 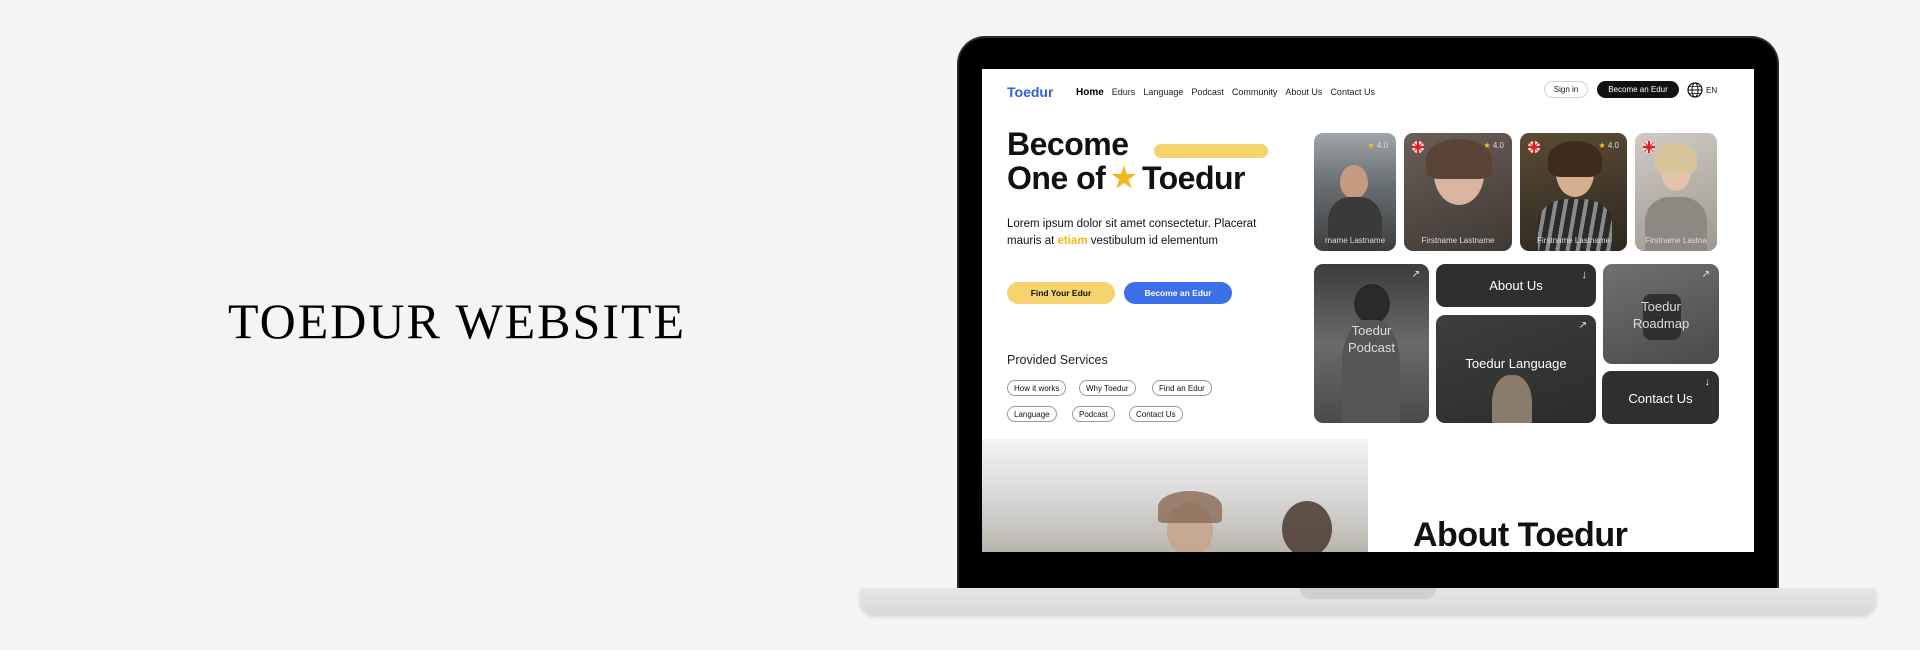 I want to click on logo: Toedur, so click(x=1030, y=92).